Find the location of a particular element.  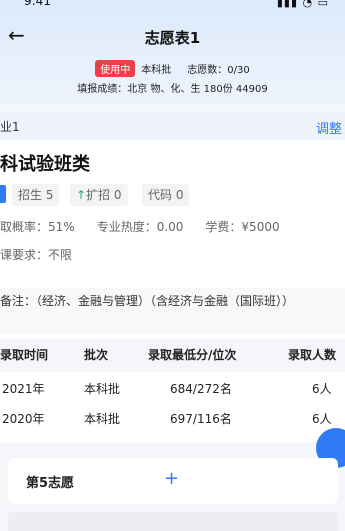

col-count: 录取人数 is located at coordinates (312, 355).